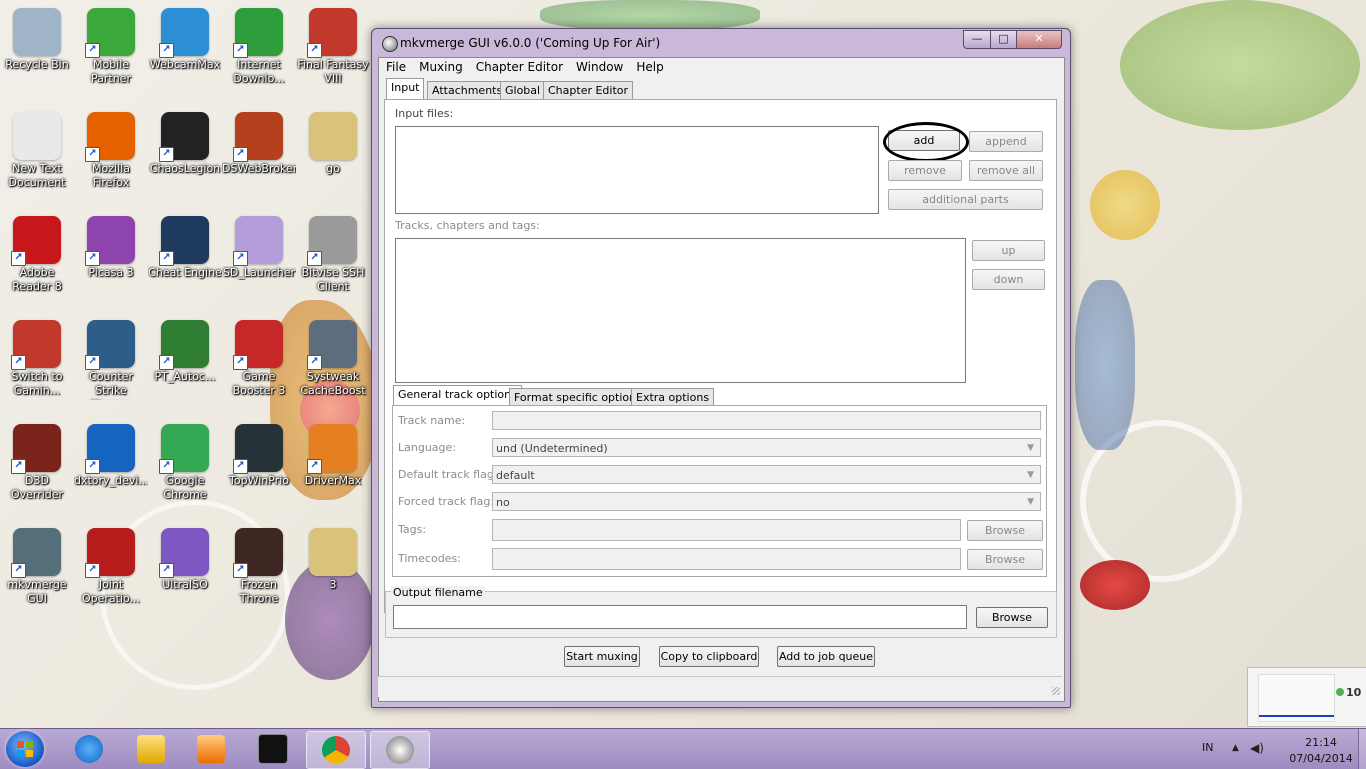 The height and width of the screenshot is (769, 1366). What do you see at coordinates (333, 260) in the screenshot?
I see `desktop-icon: ↗ Bitvise SSH Client` at bounding box center [333, 260].